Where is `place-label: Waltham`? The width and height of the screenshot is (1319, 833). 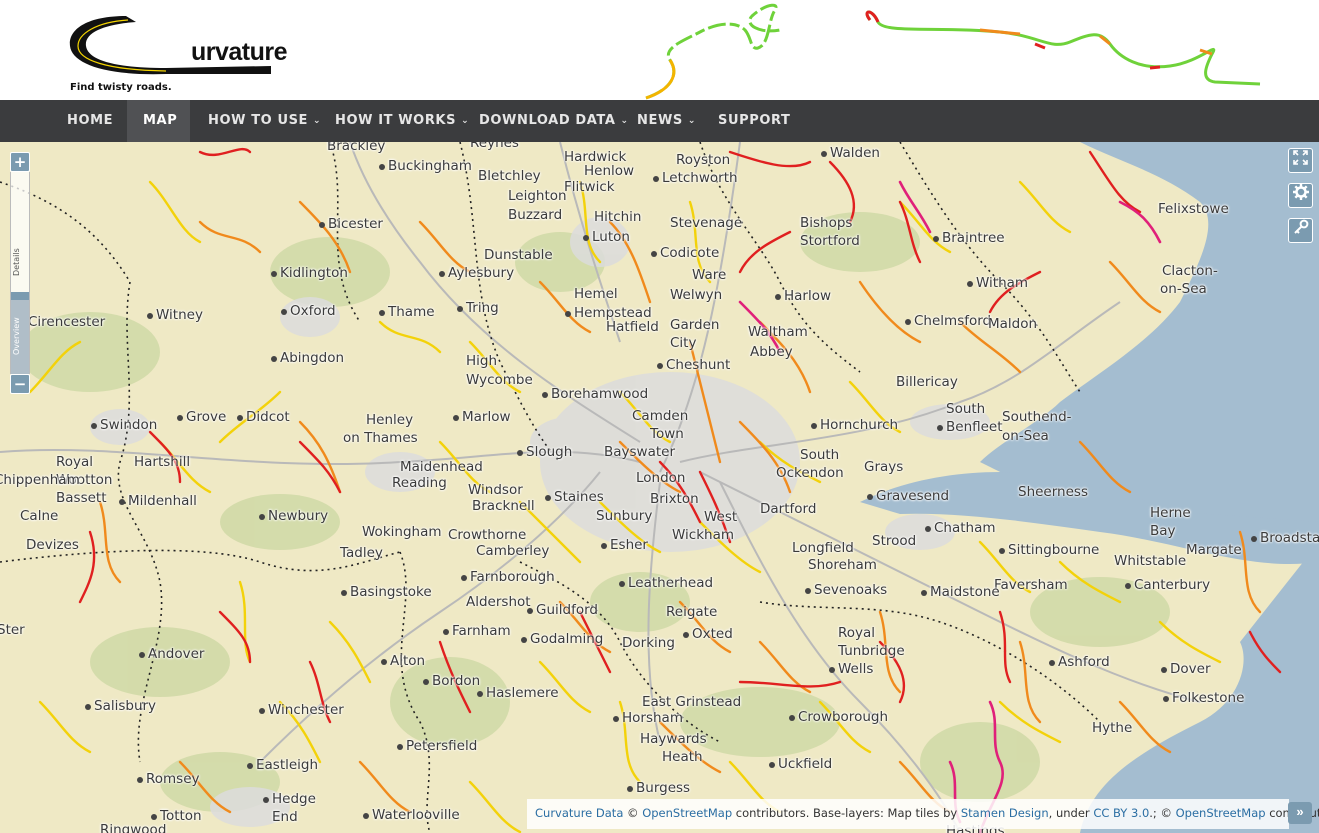
place-label: Waltham is located at coordinates (778, 332).